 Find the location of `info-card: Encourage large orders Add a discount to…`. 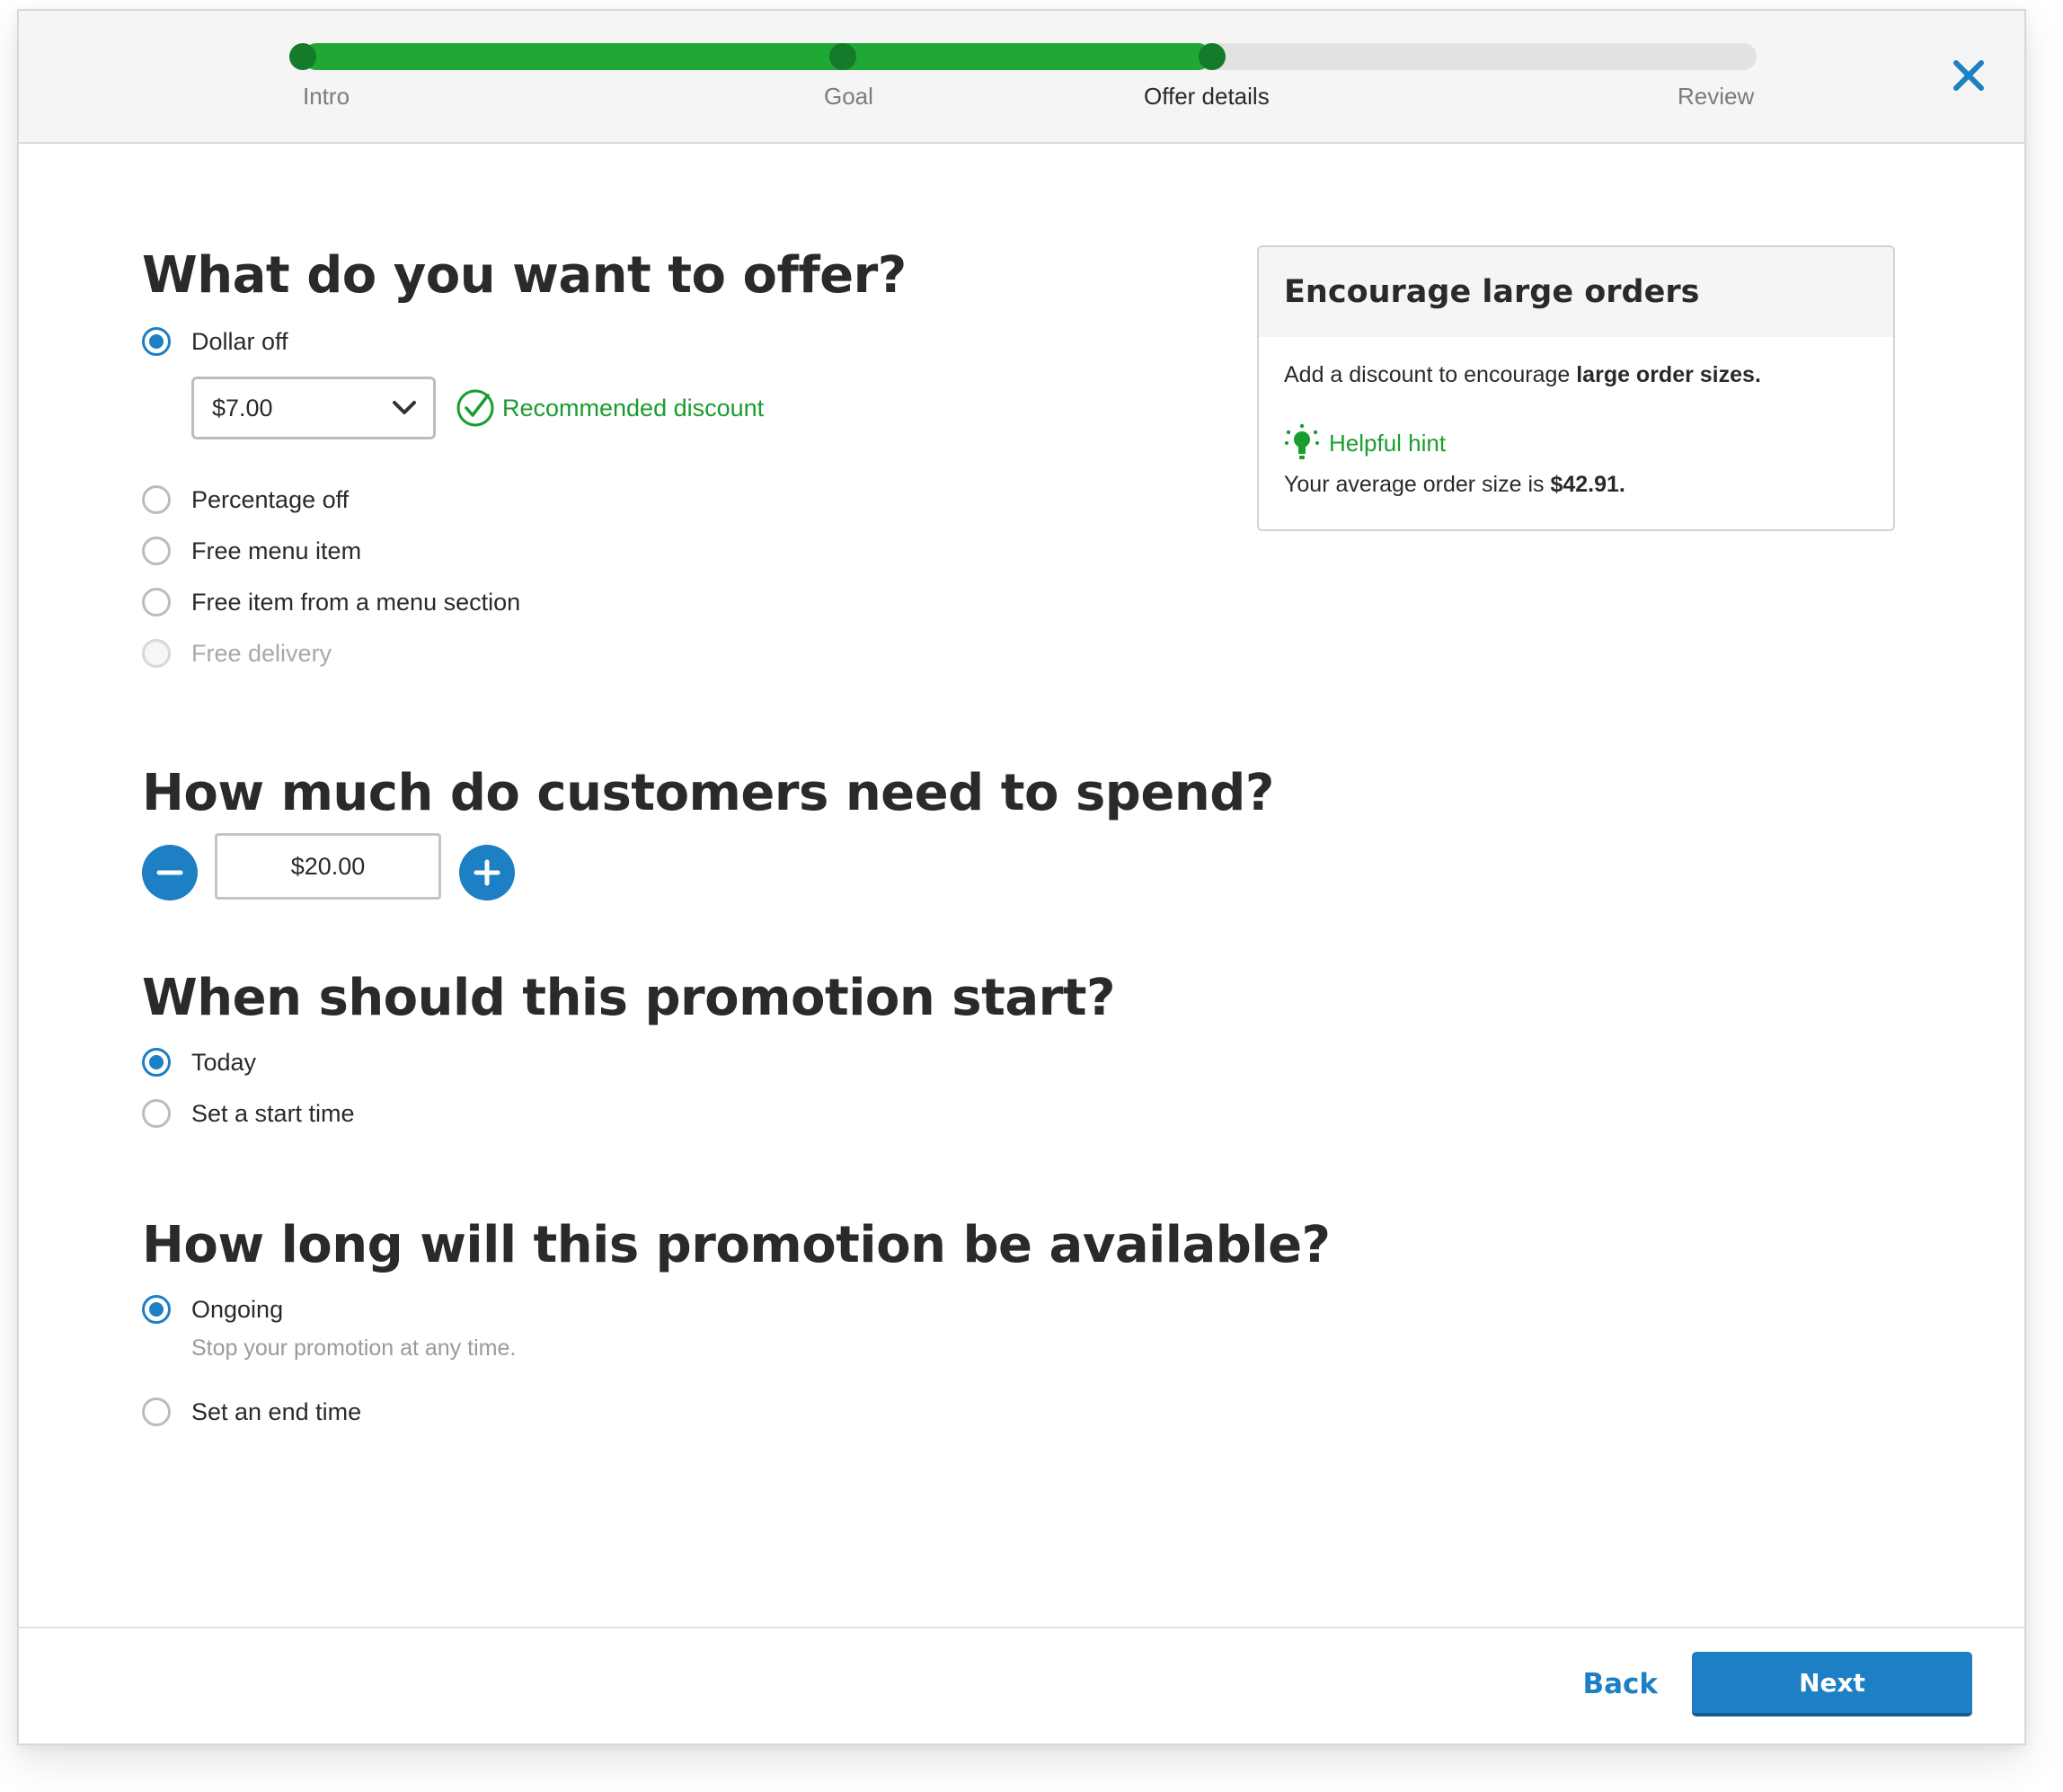

info-card: Encourage large orders Add a discount to… is located at coordinates (1576, 388).